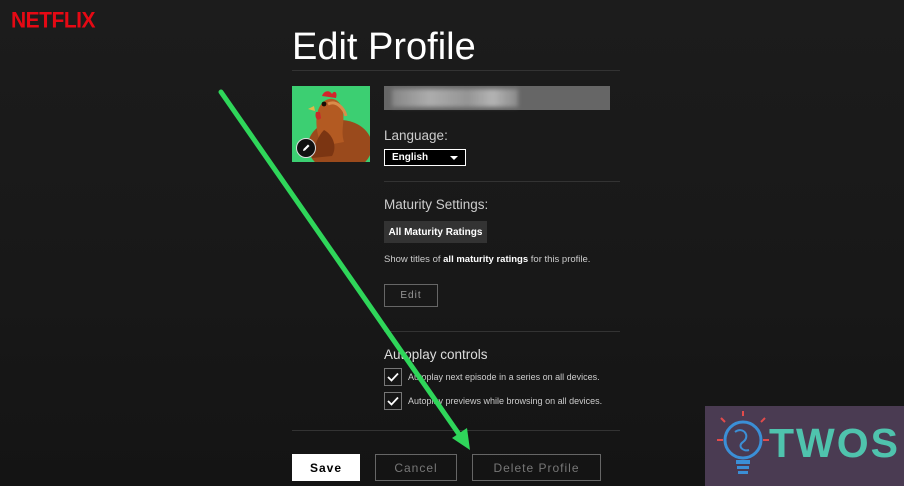  What do you see at coordinates (416, 467) in the screenshot?
I see `cancel-button: Cancel` at bounding box center [416, 467].